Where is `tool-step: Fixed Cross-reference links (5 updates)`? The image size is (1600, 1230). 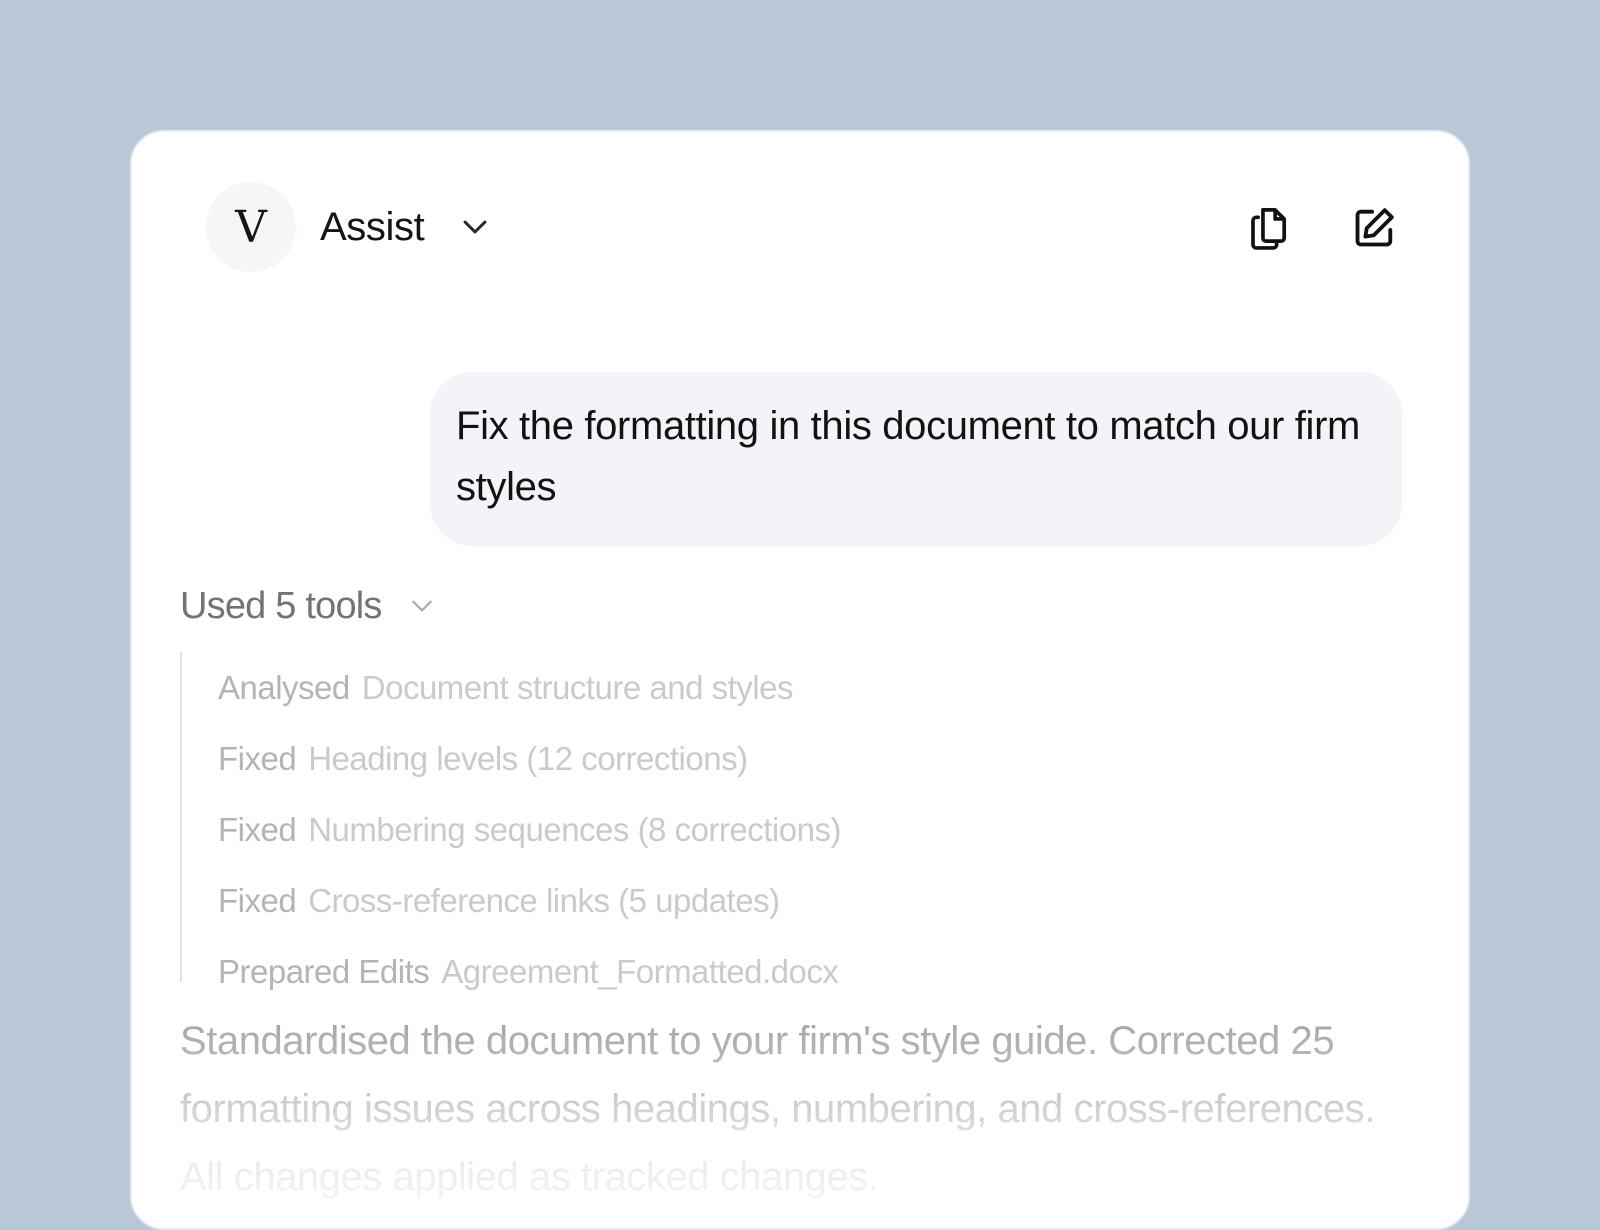 tool-step: Fixed Cross-reference links (5 updates) is located at coordinates (579, 900).